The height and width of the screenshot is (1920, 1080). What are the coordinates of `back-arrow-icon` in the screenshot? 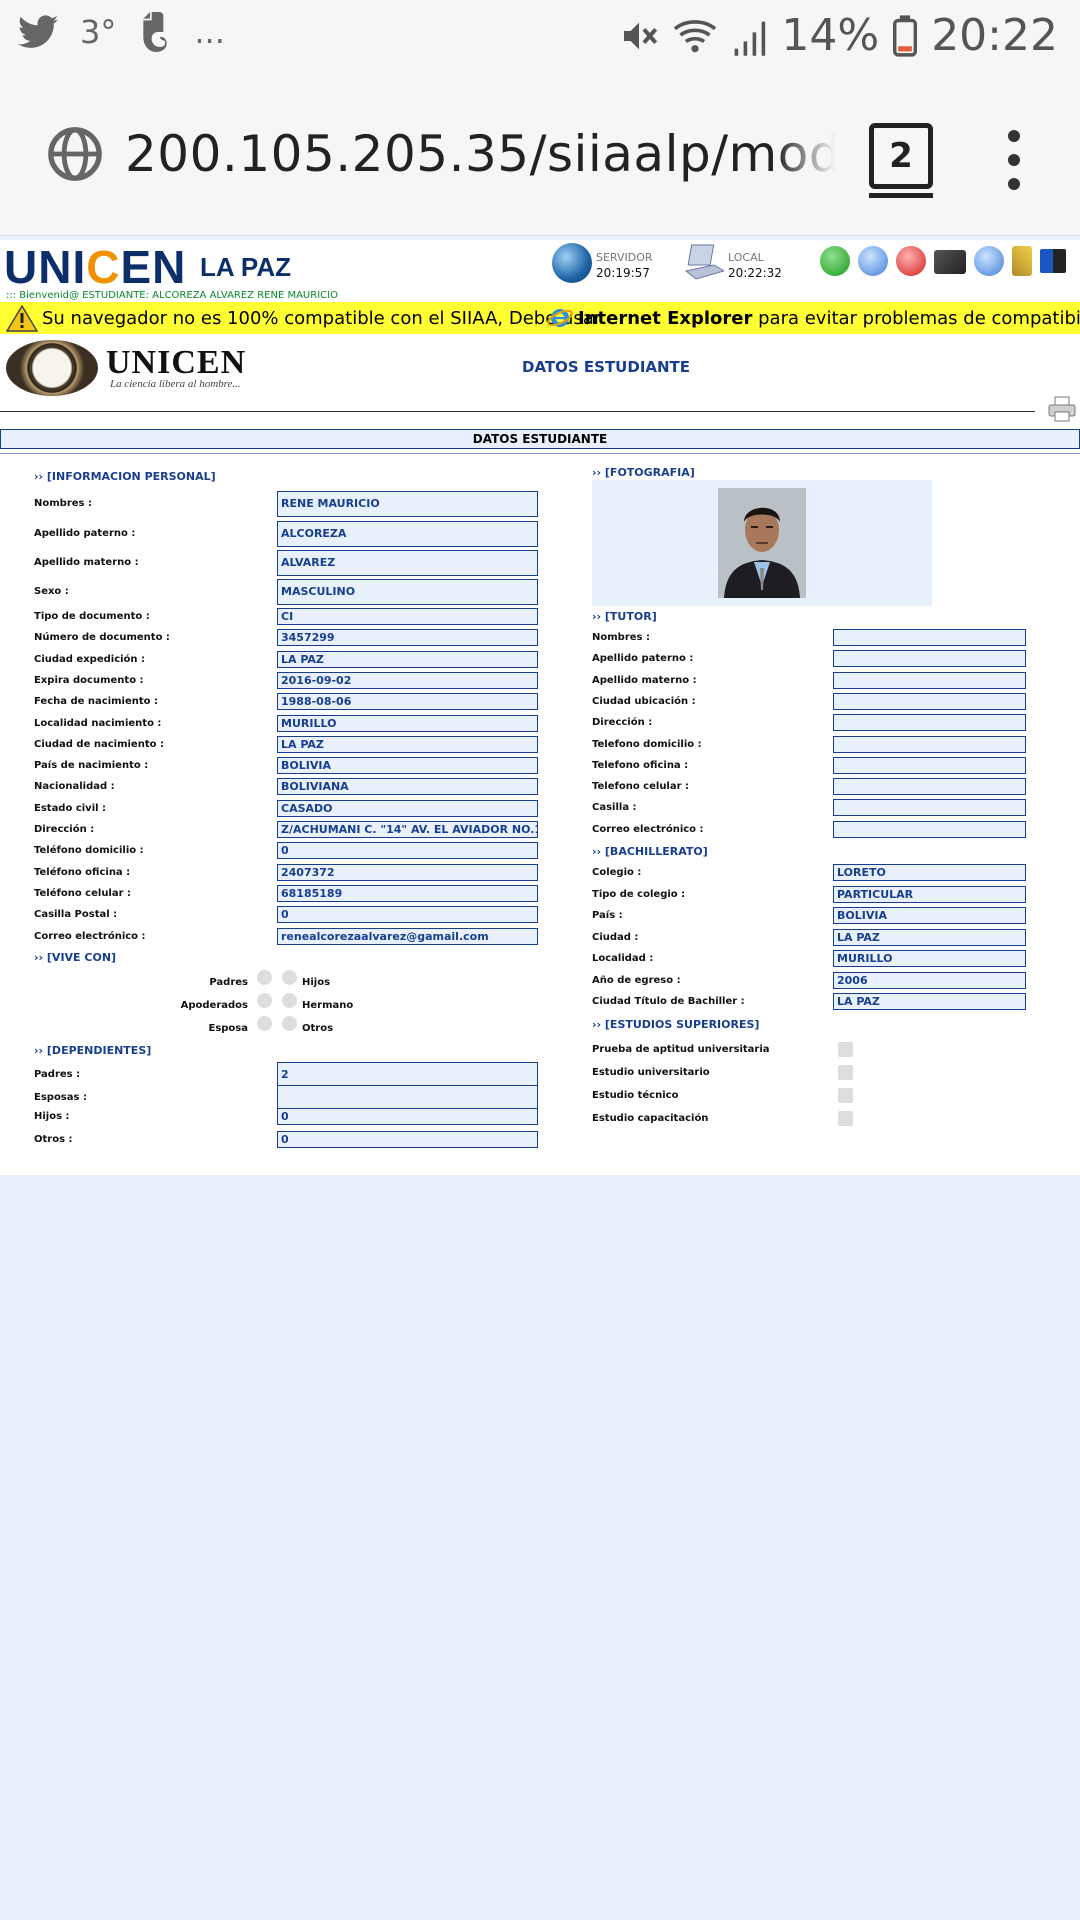 It's located at (873, 261).